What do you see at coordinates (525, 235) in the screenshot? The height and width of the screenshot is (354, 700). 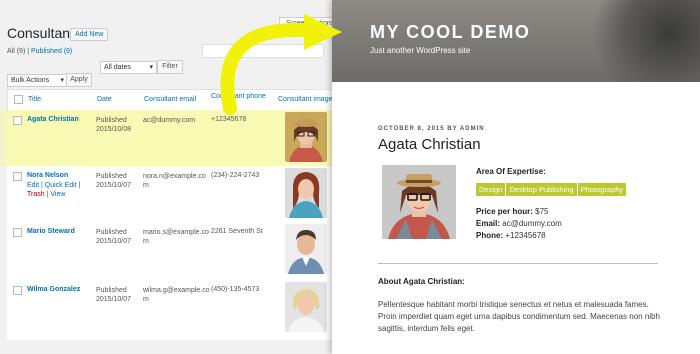 I see `phone-value: +12345678` at bounding box center [525, 235].